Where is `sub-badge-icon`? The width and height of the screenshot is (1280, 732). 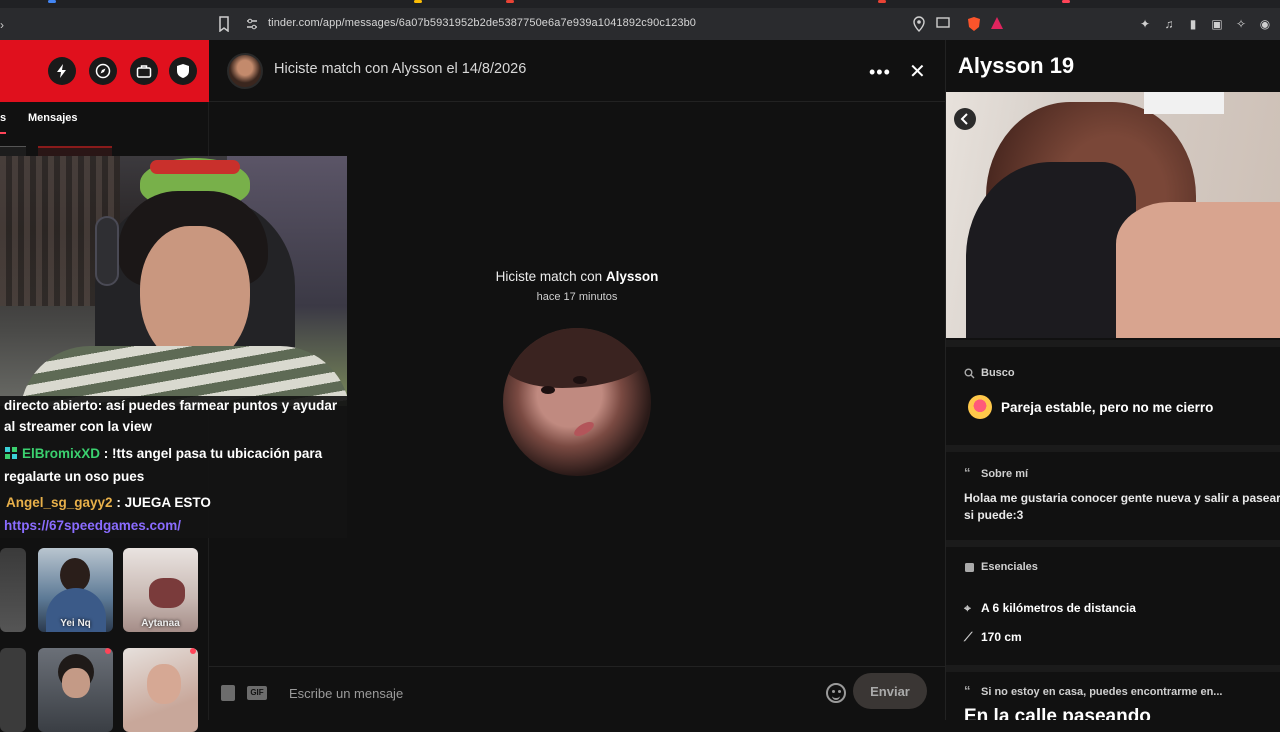
sub-badge-icon is located at coordinates (11, 453).